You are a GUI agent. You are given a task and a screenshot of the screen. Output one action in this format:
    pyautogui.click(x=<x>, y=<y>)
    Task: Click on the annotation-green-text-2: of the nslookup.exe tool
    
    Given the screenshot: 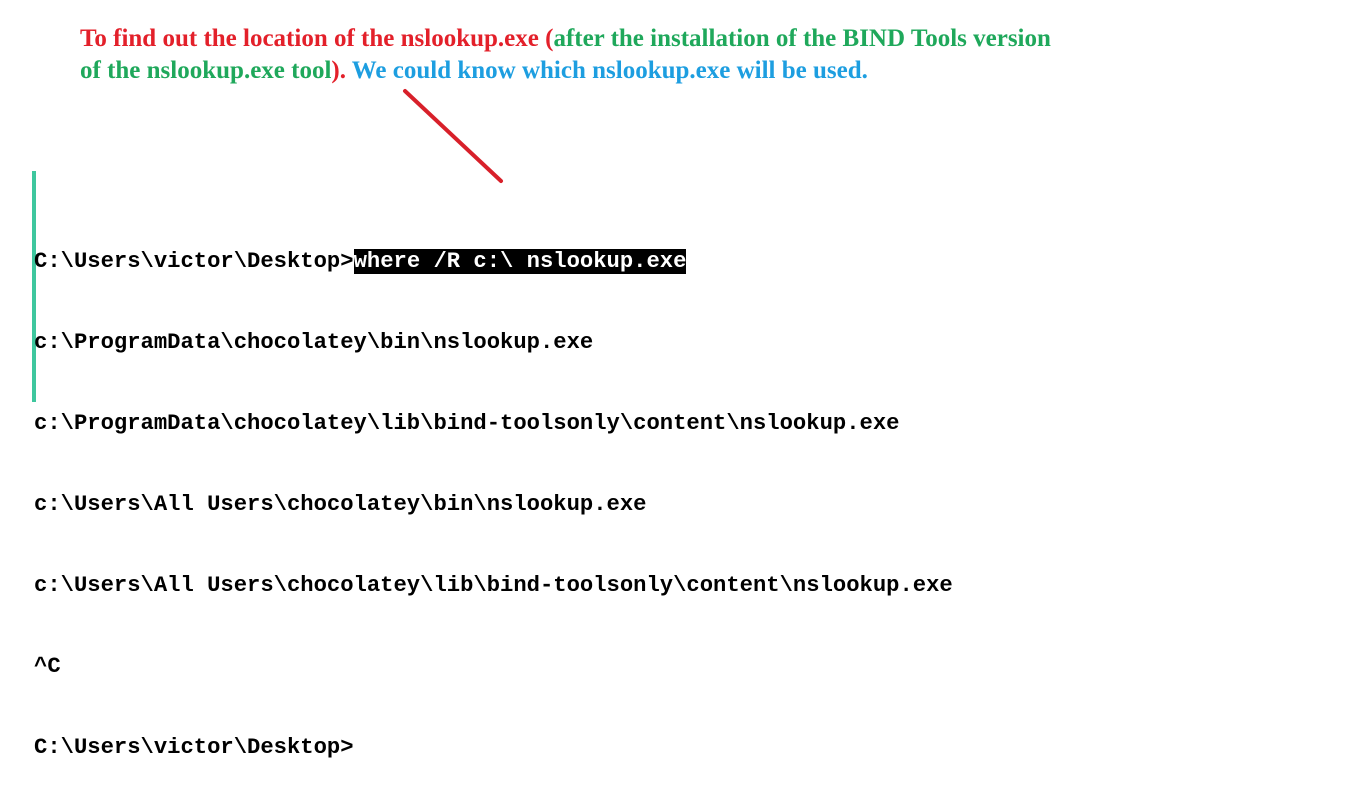 What is the action you would take?
    pyautogui.click(x=206, y=70)
    